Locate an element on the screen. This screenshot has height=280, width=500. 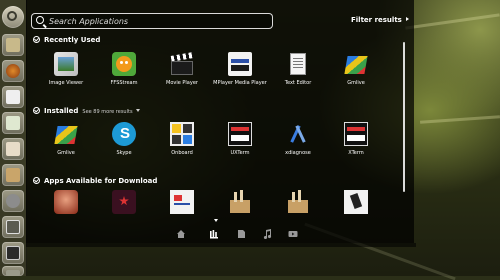
launcher is located at coordinates (13, 138).